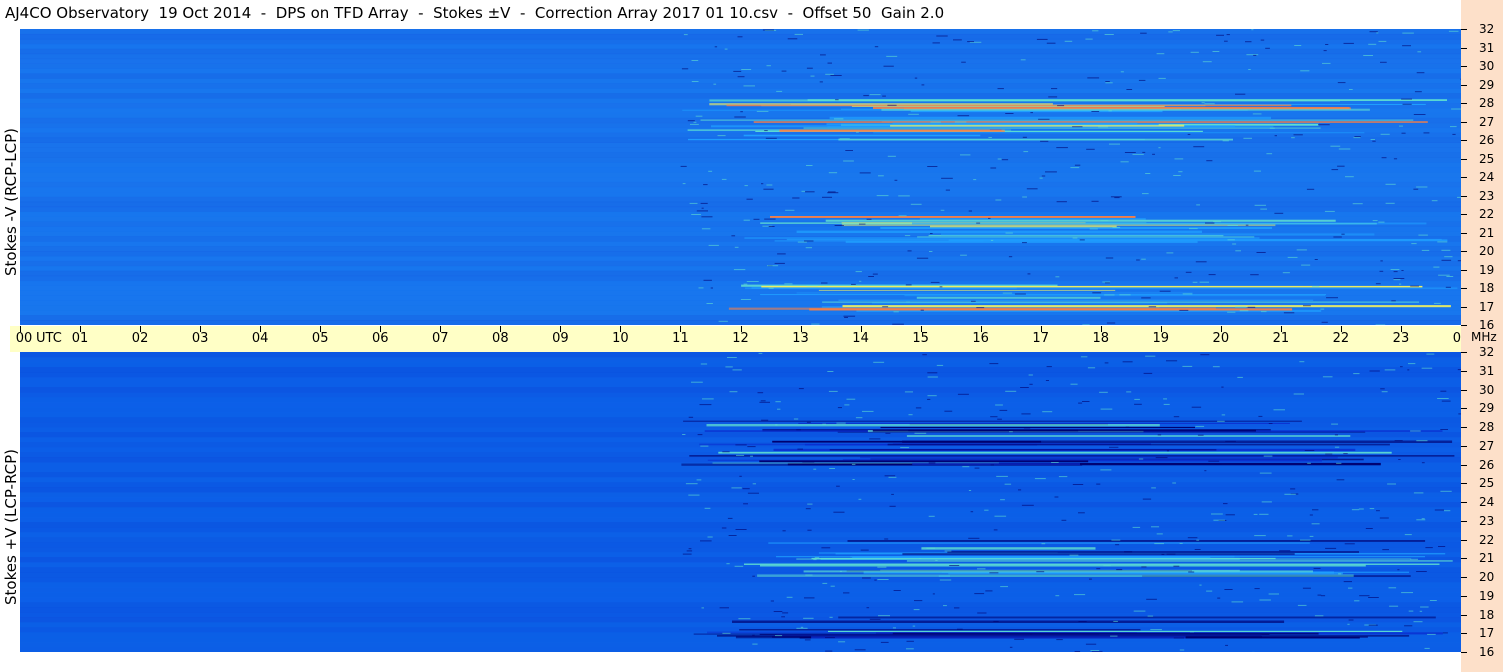 This screenshot has width=1503, height=672. I want to click on time-tick-label: 01, so click(80, 338).